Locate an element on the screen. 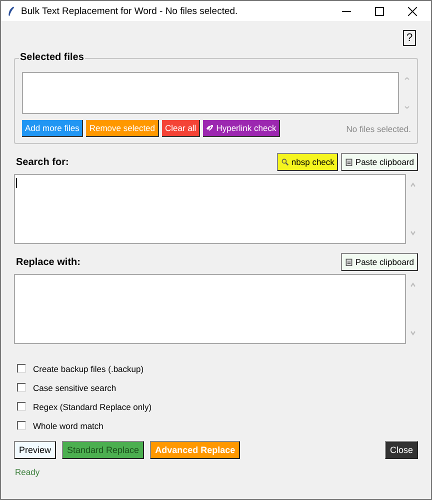 This screenshot has height=500, width=432. replace-tool-button: Paste clipboard is located at coordinates (379, 262).